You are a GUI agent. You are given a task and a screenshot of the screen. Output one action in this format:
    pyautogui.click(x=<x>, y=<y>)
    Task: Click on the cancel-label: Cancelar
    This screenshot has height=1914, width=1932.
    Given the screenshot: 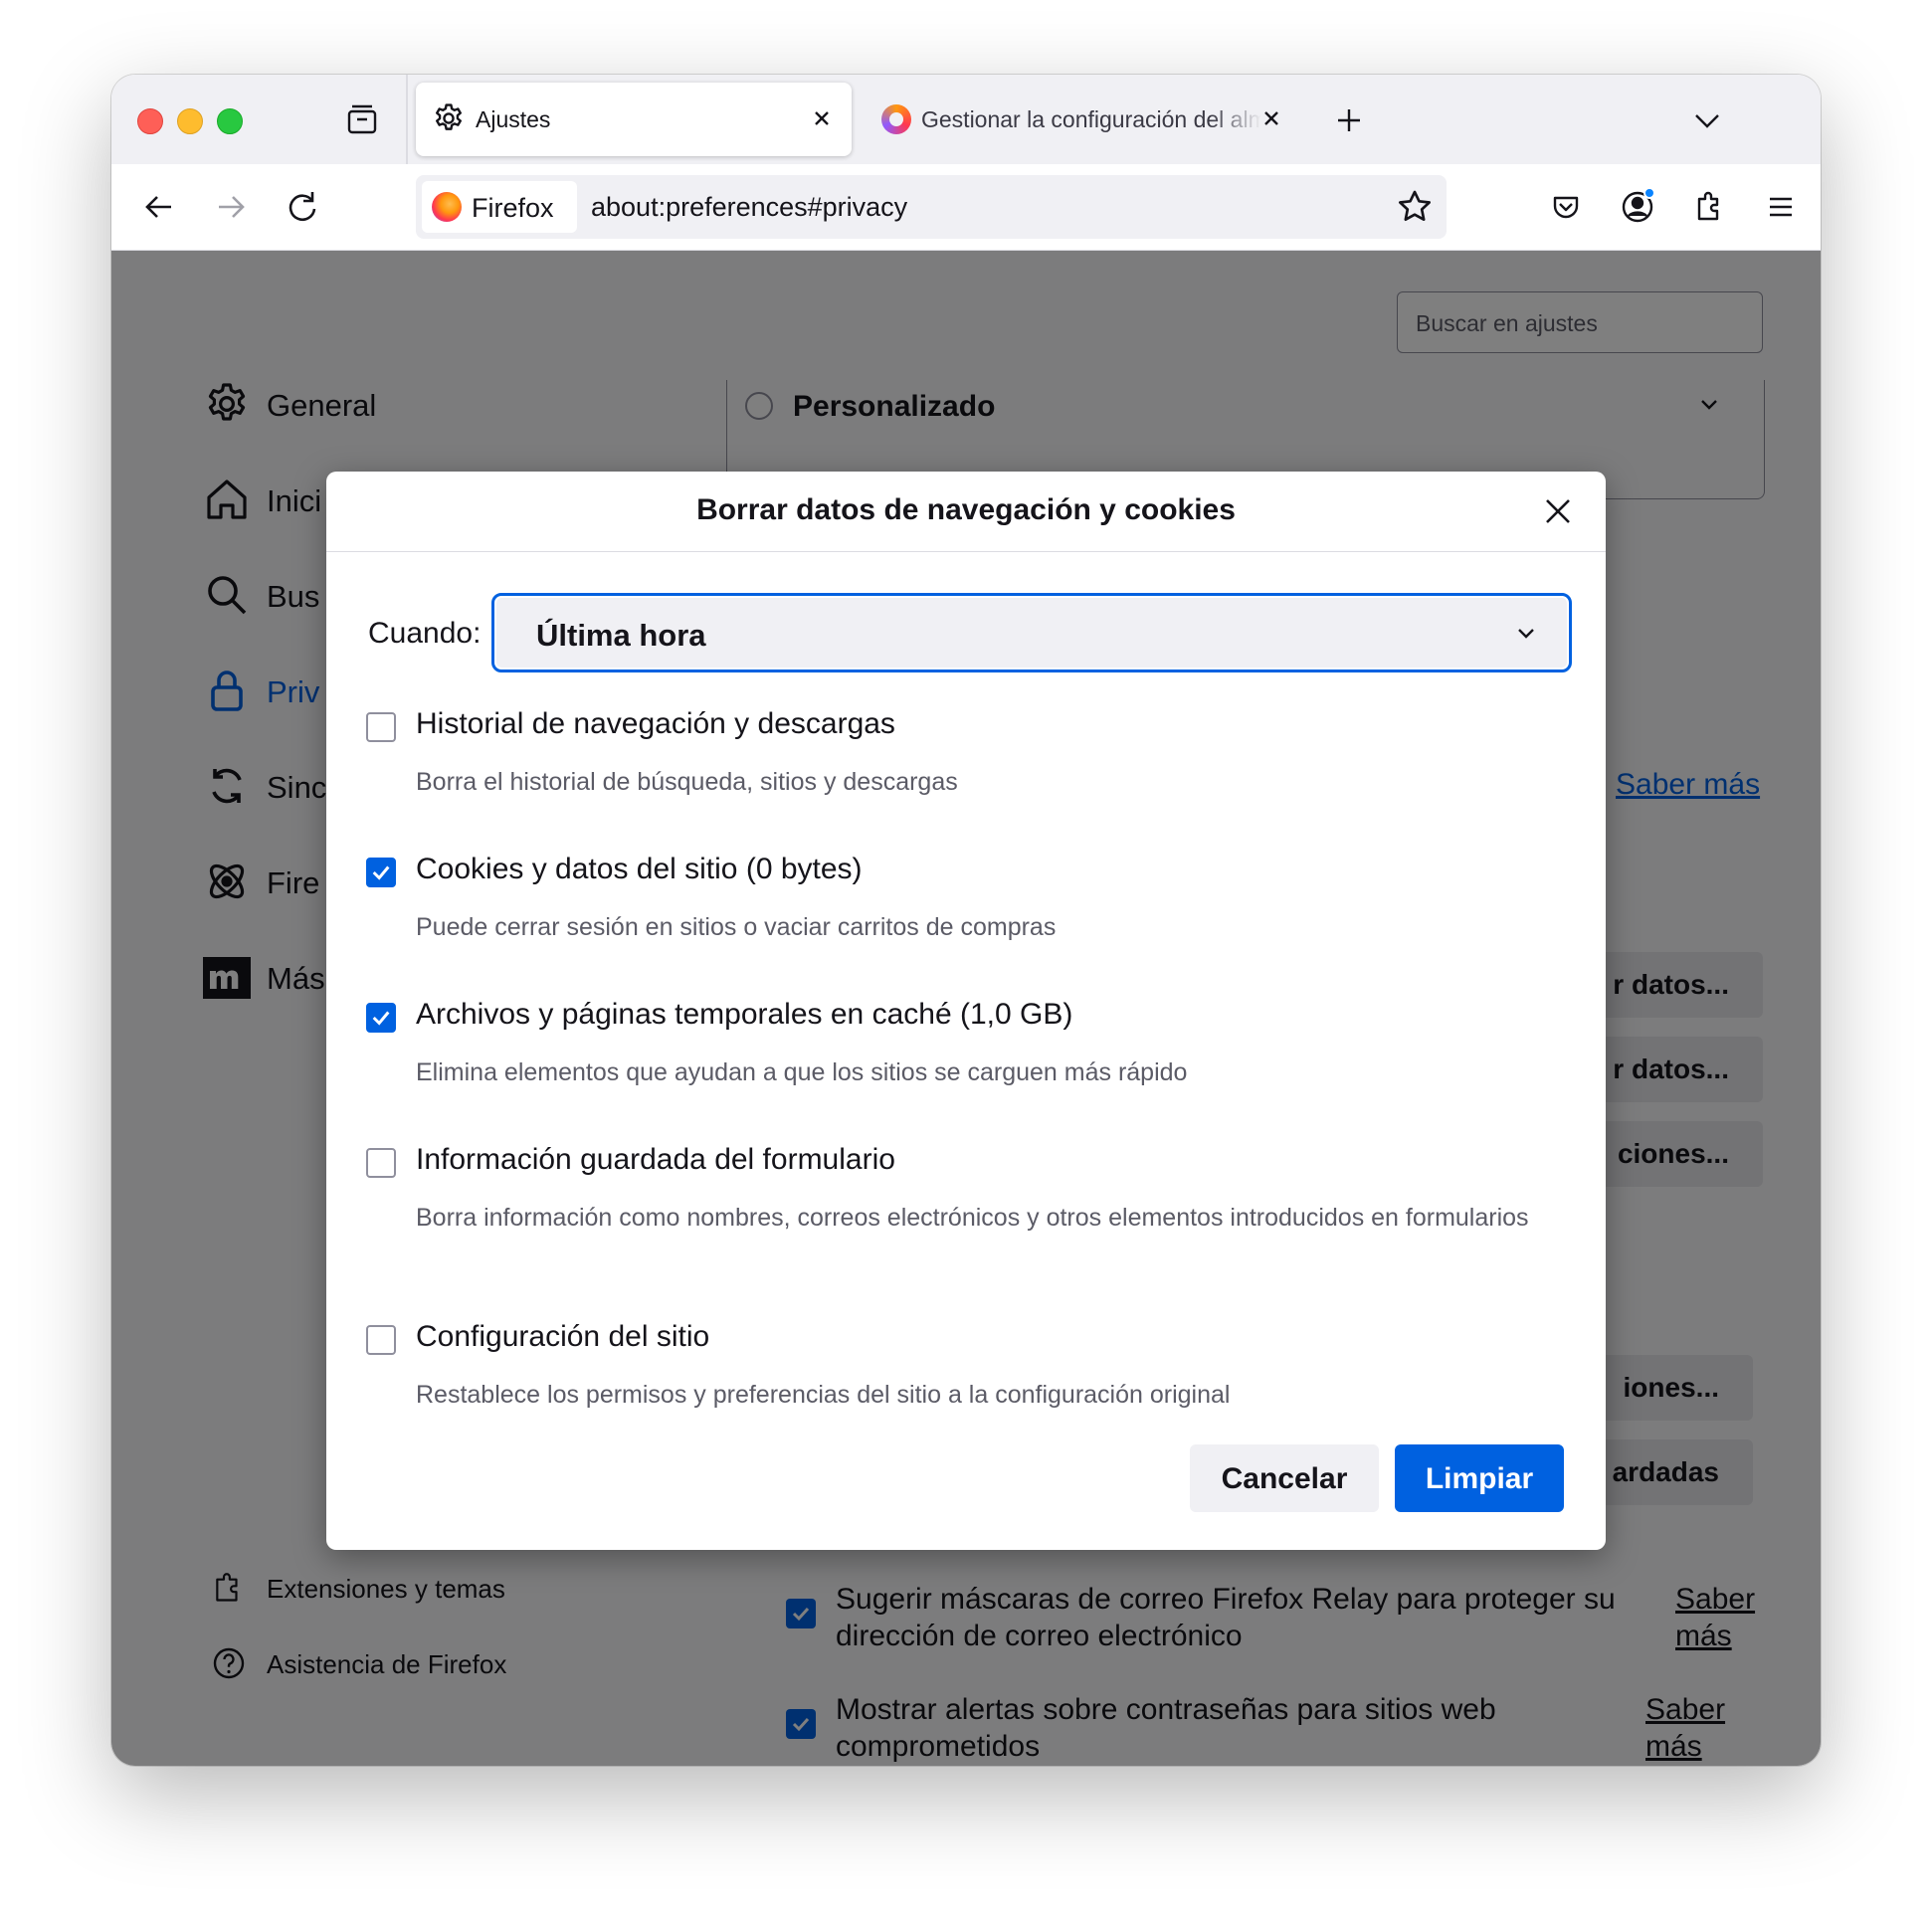 What is the action you would take?
    pyautogui.click(x=1284, y=1479)
    